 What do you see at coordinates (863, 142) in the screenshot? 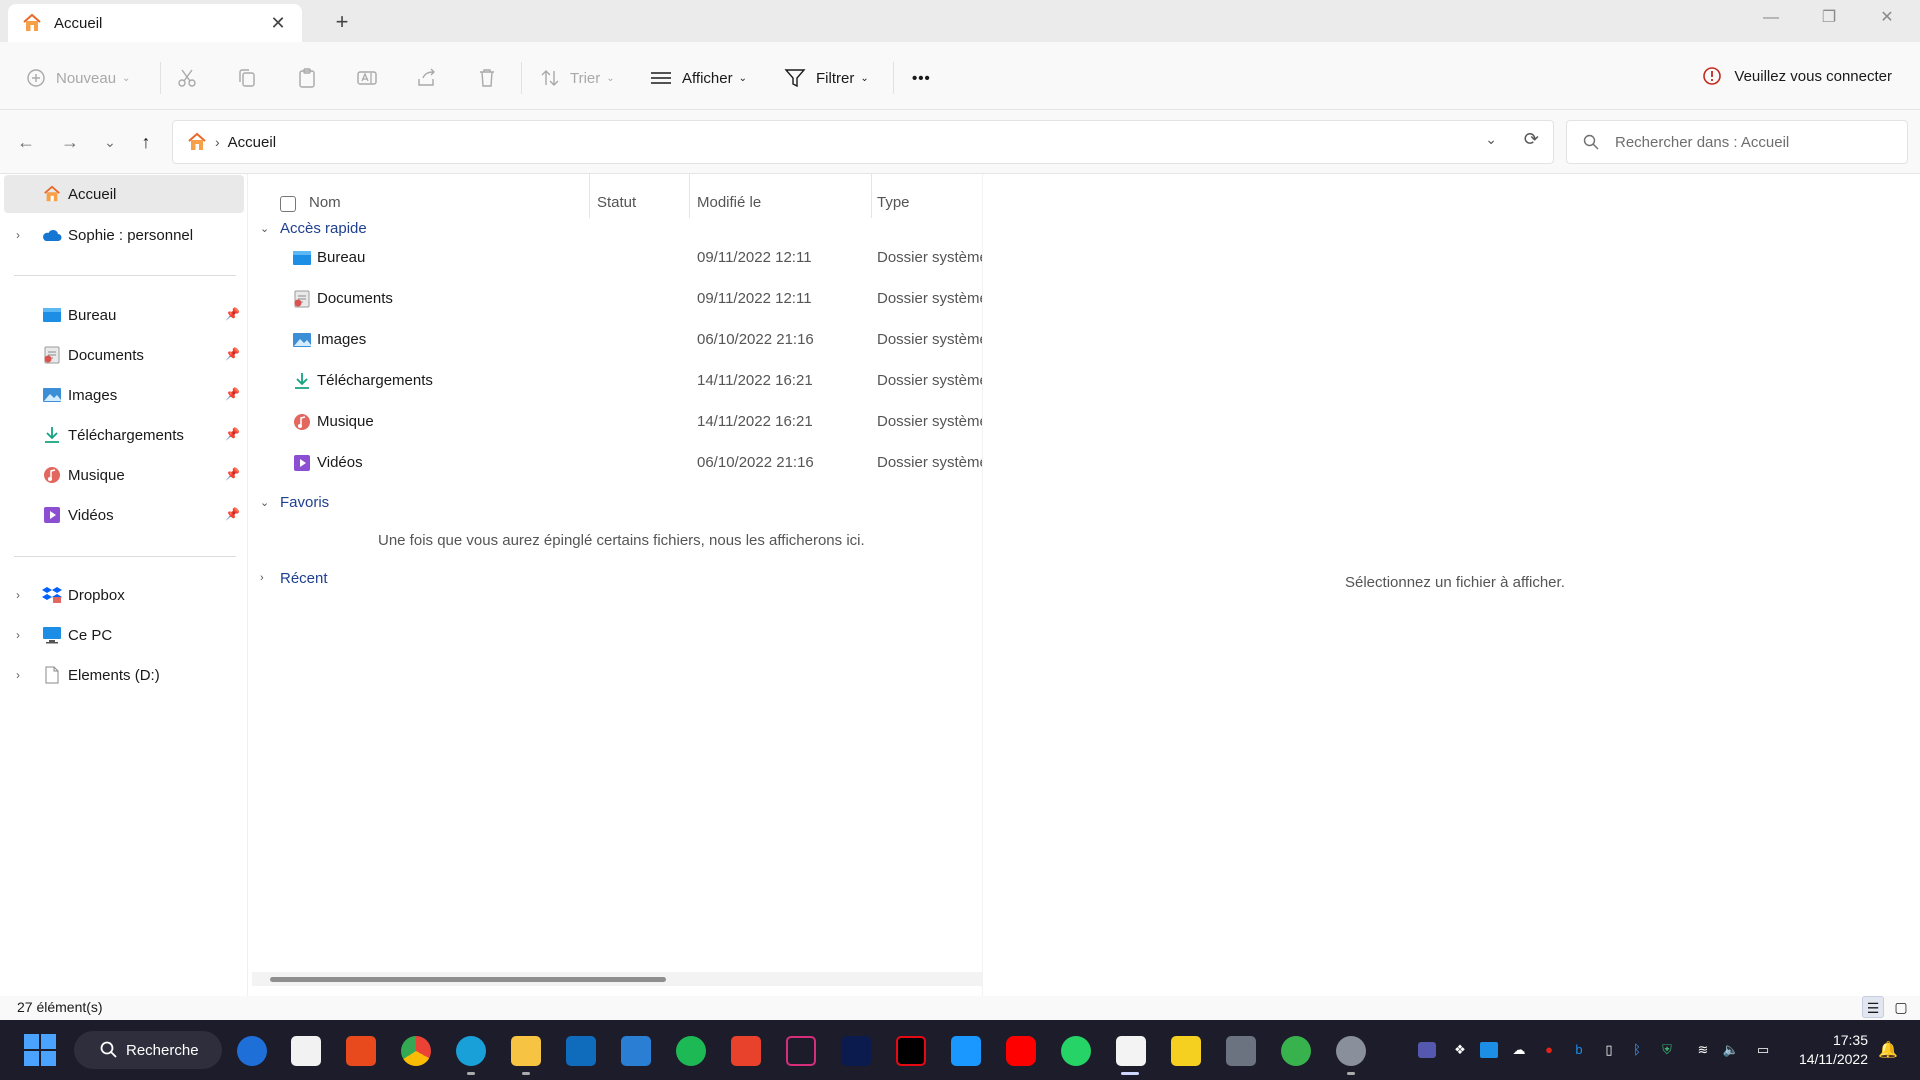
I see `address-bar: › Accueil ⌄ ⟳` at bounding box center [863, 142].